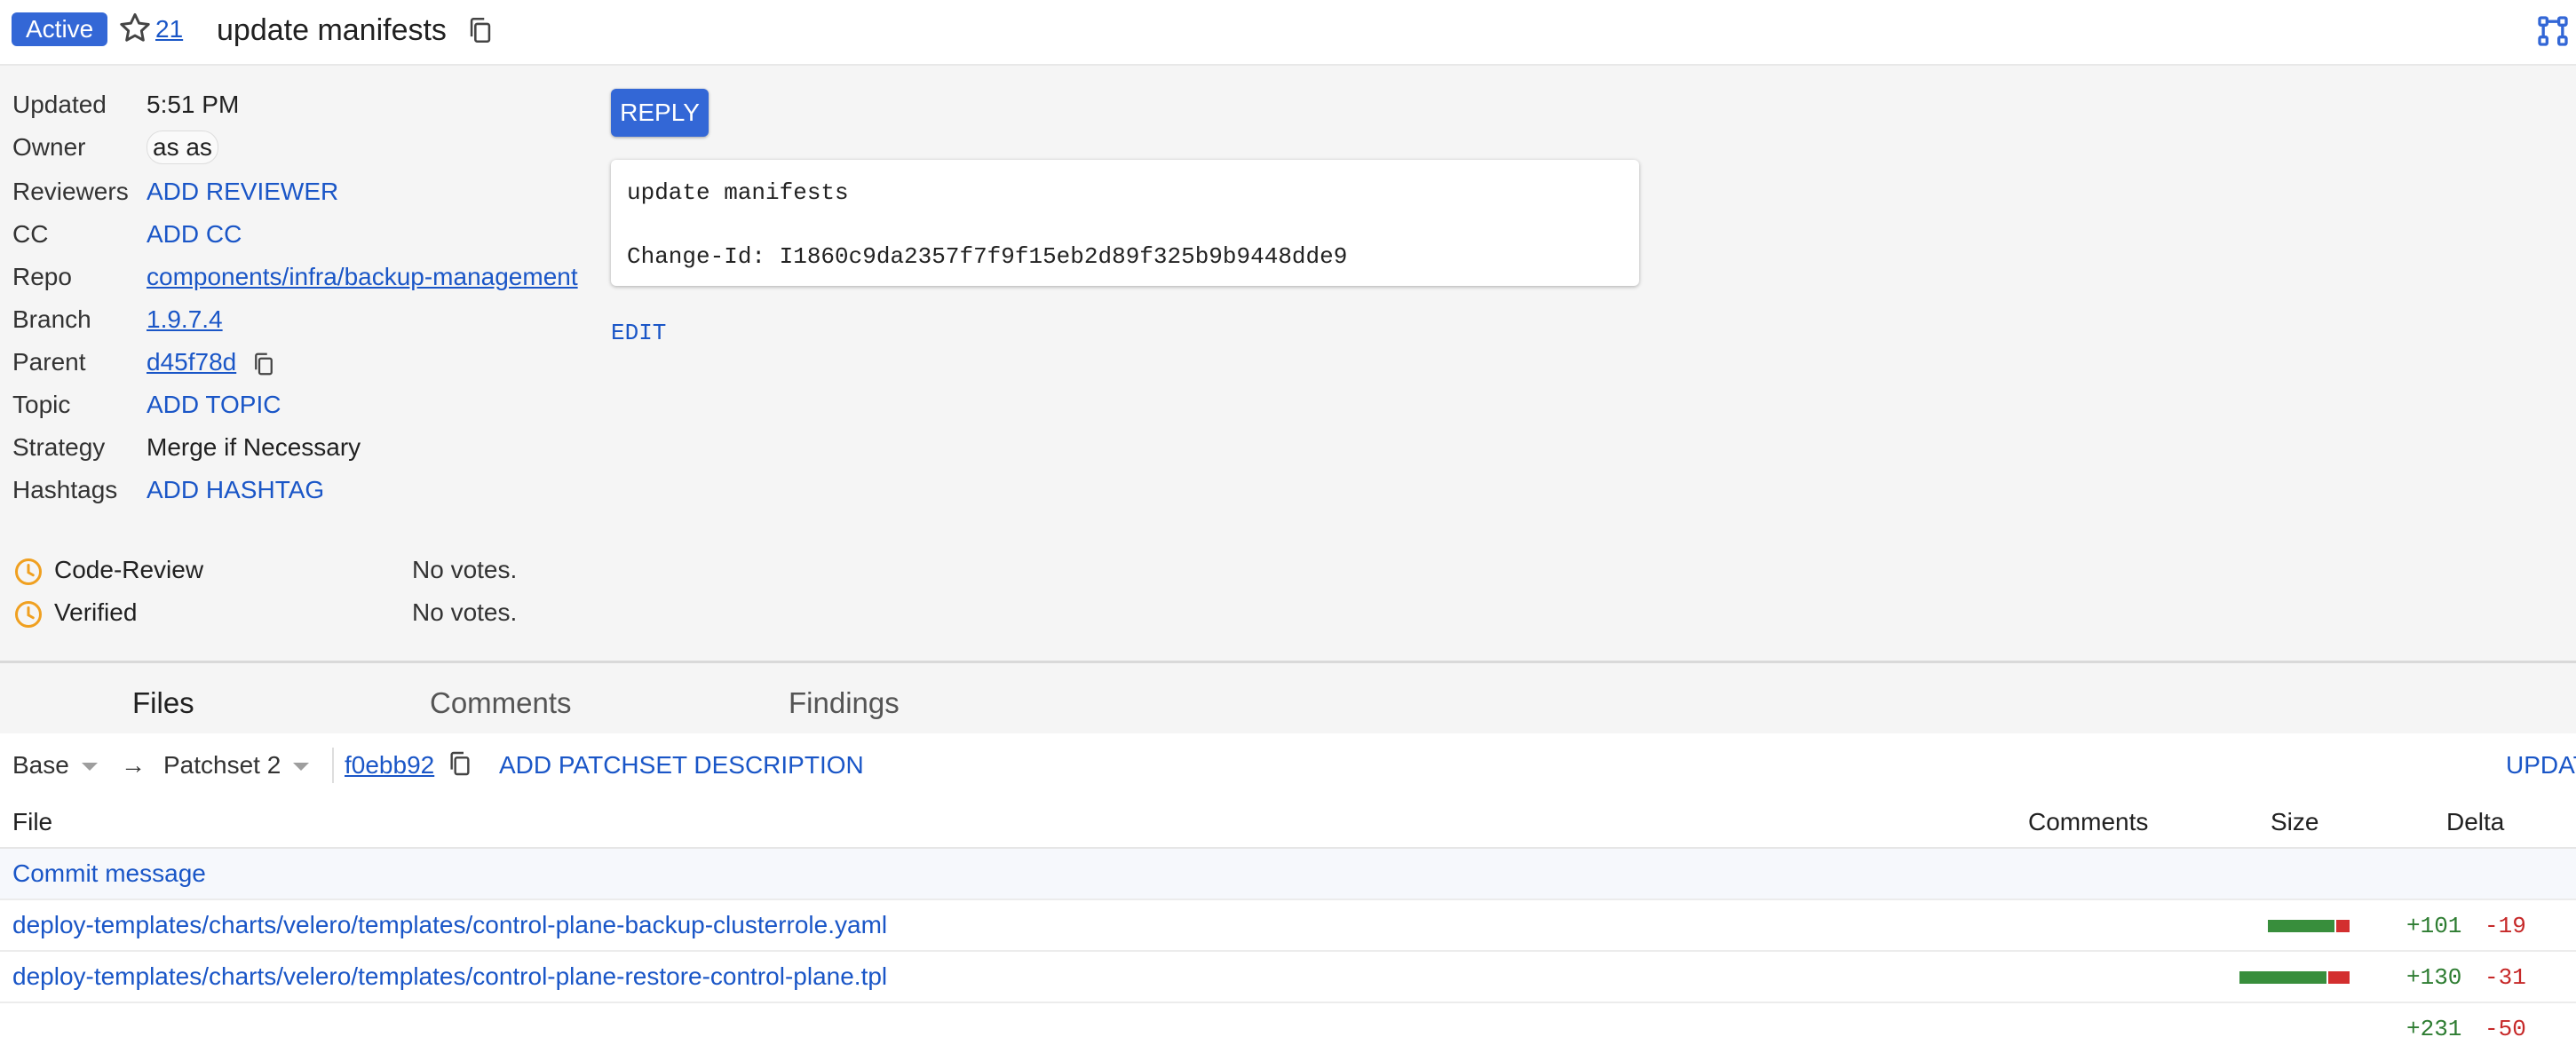 The image size is (2576, 1053). Describe the element at coordinates (681, 765) in the screenshot. I see `add-patchset-description-button: ADD PATCHSET DESCRIPTION` at that location.